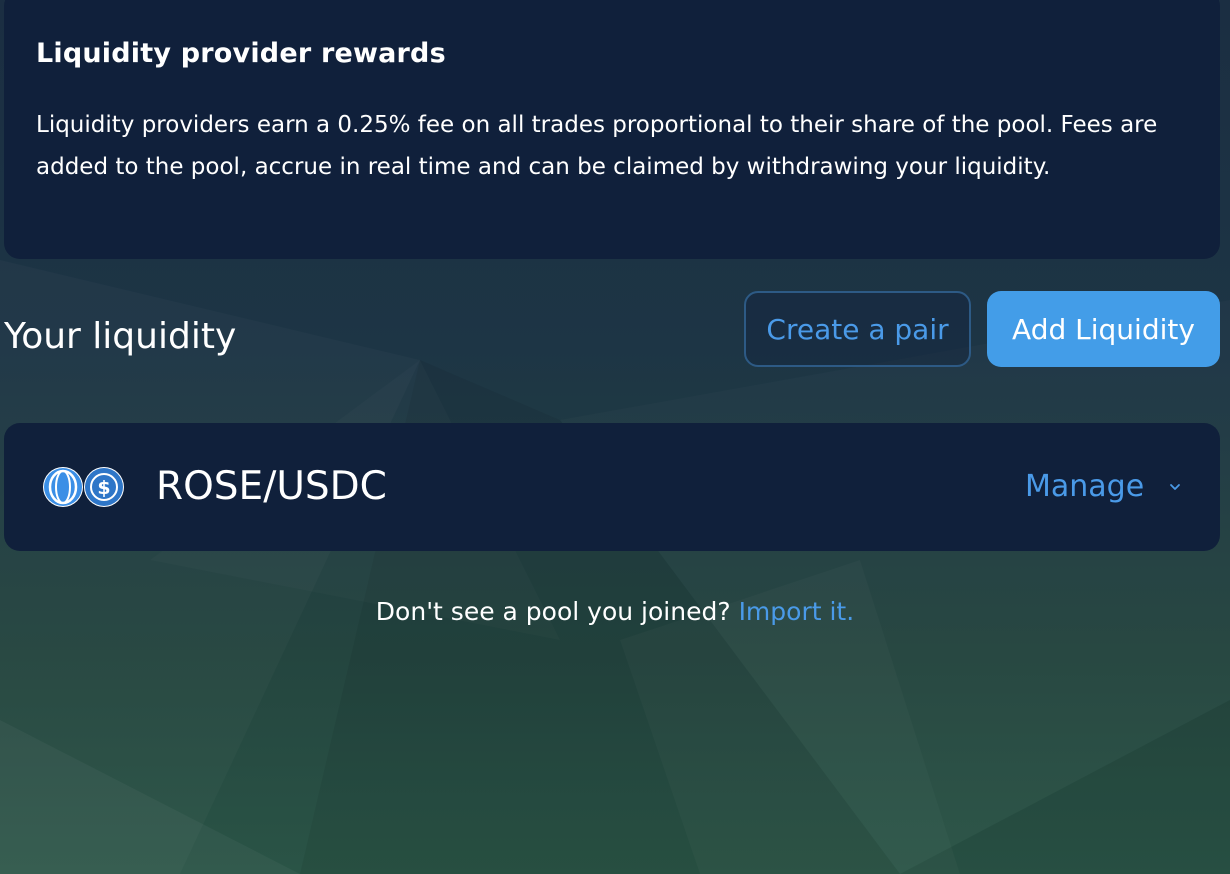 The width and height of the screenshot is (1230, 874). I want to click on manage-button: Manage, so click(1103, 487).